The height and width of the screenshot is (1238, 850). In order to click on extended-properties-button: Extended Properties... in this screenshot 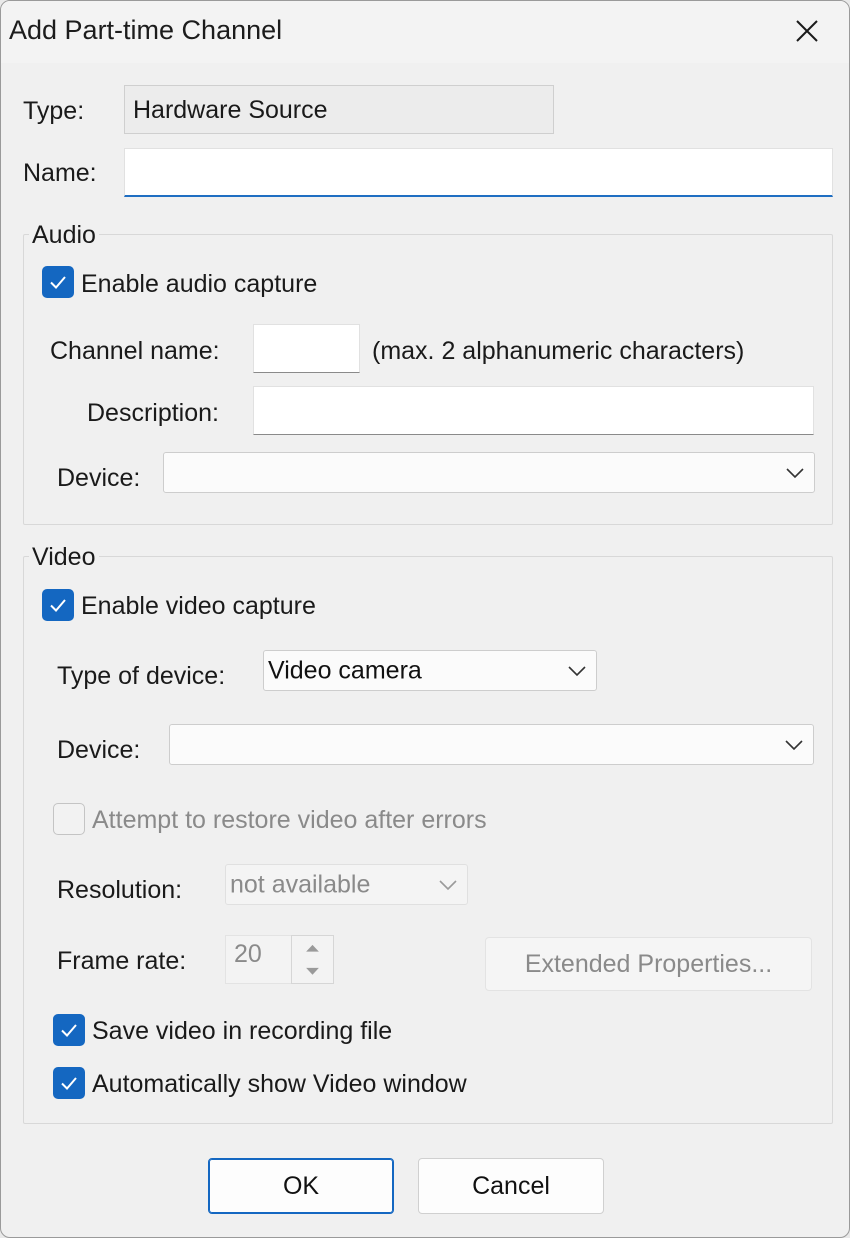, I will do `click(648, 964)`.